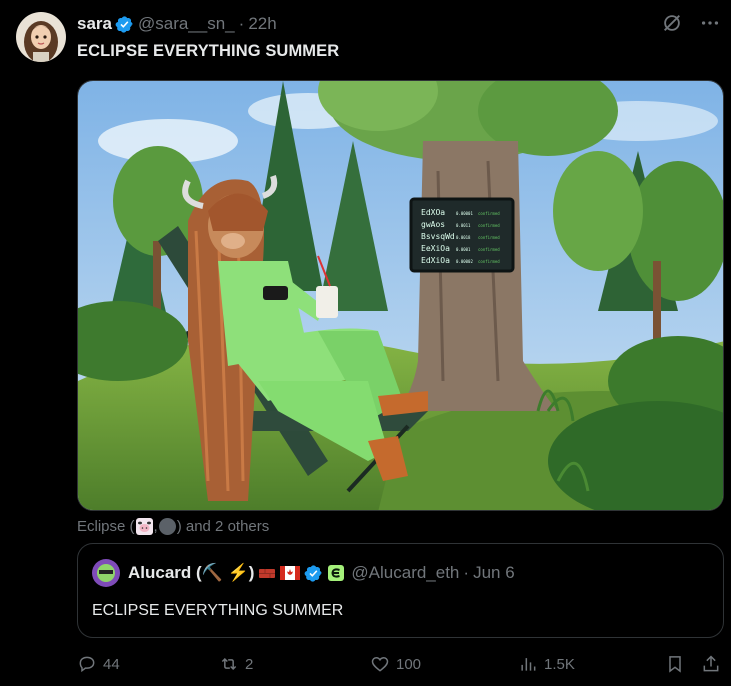 The image size is (731, 686). Describe the element at coordinates (87, 664) in the screenshot. I see `reply-icon` at that location.